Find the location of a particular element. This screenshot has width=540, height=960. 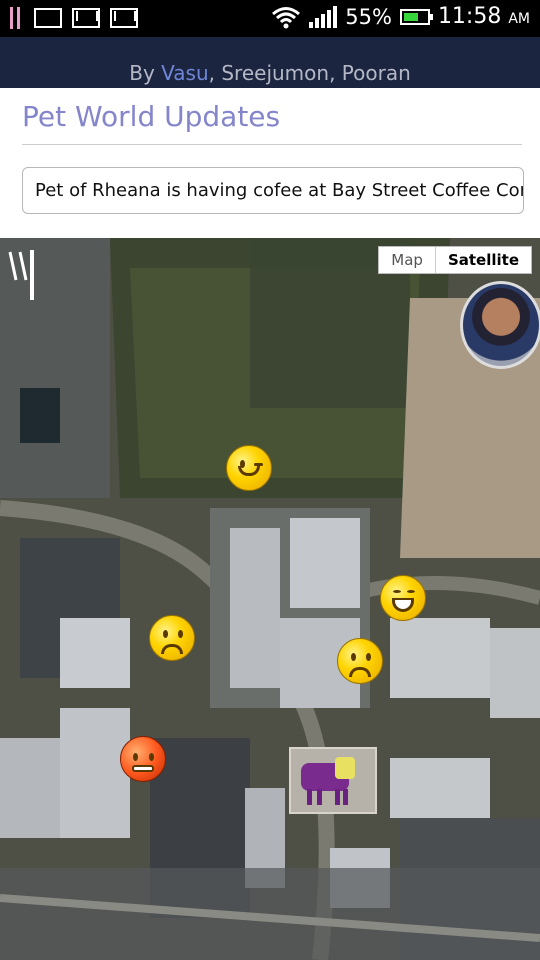

map-scale-icon is located at coordinates (21, 275).